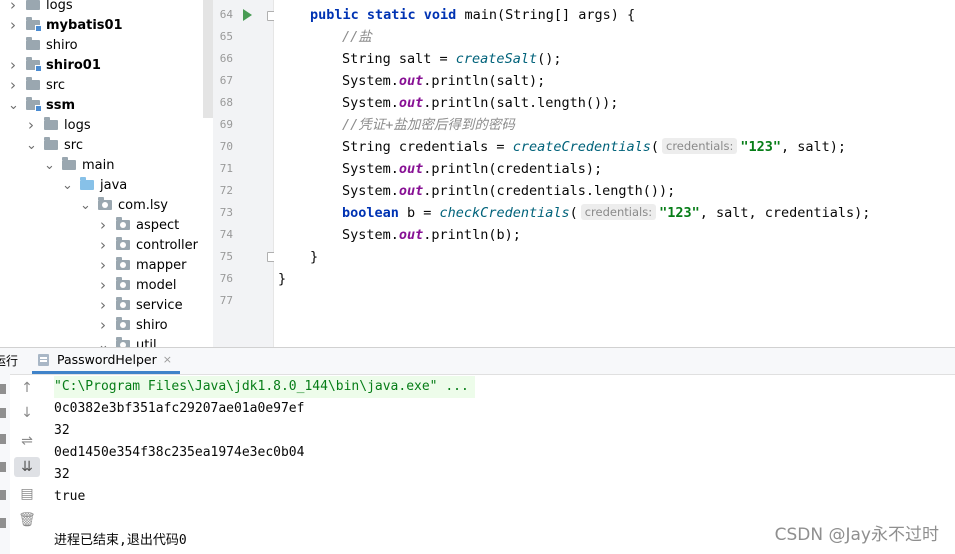  I want to click on console-output-line: 32, so click(62, 474).